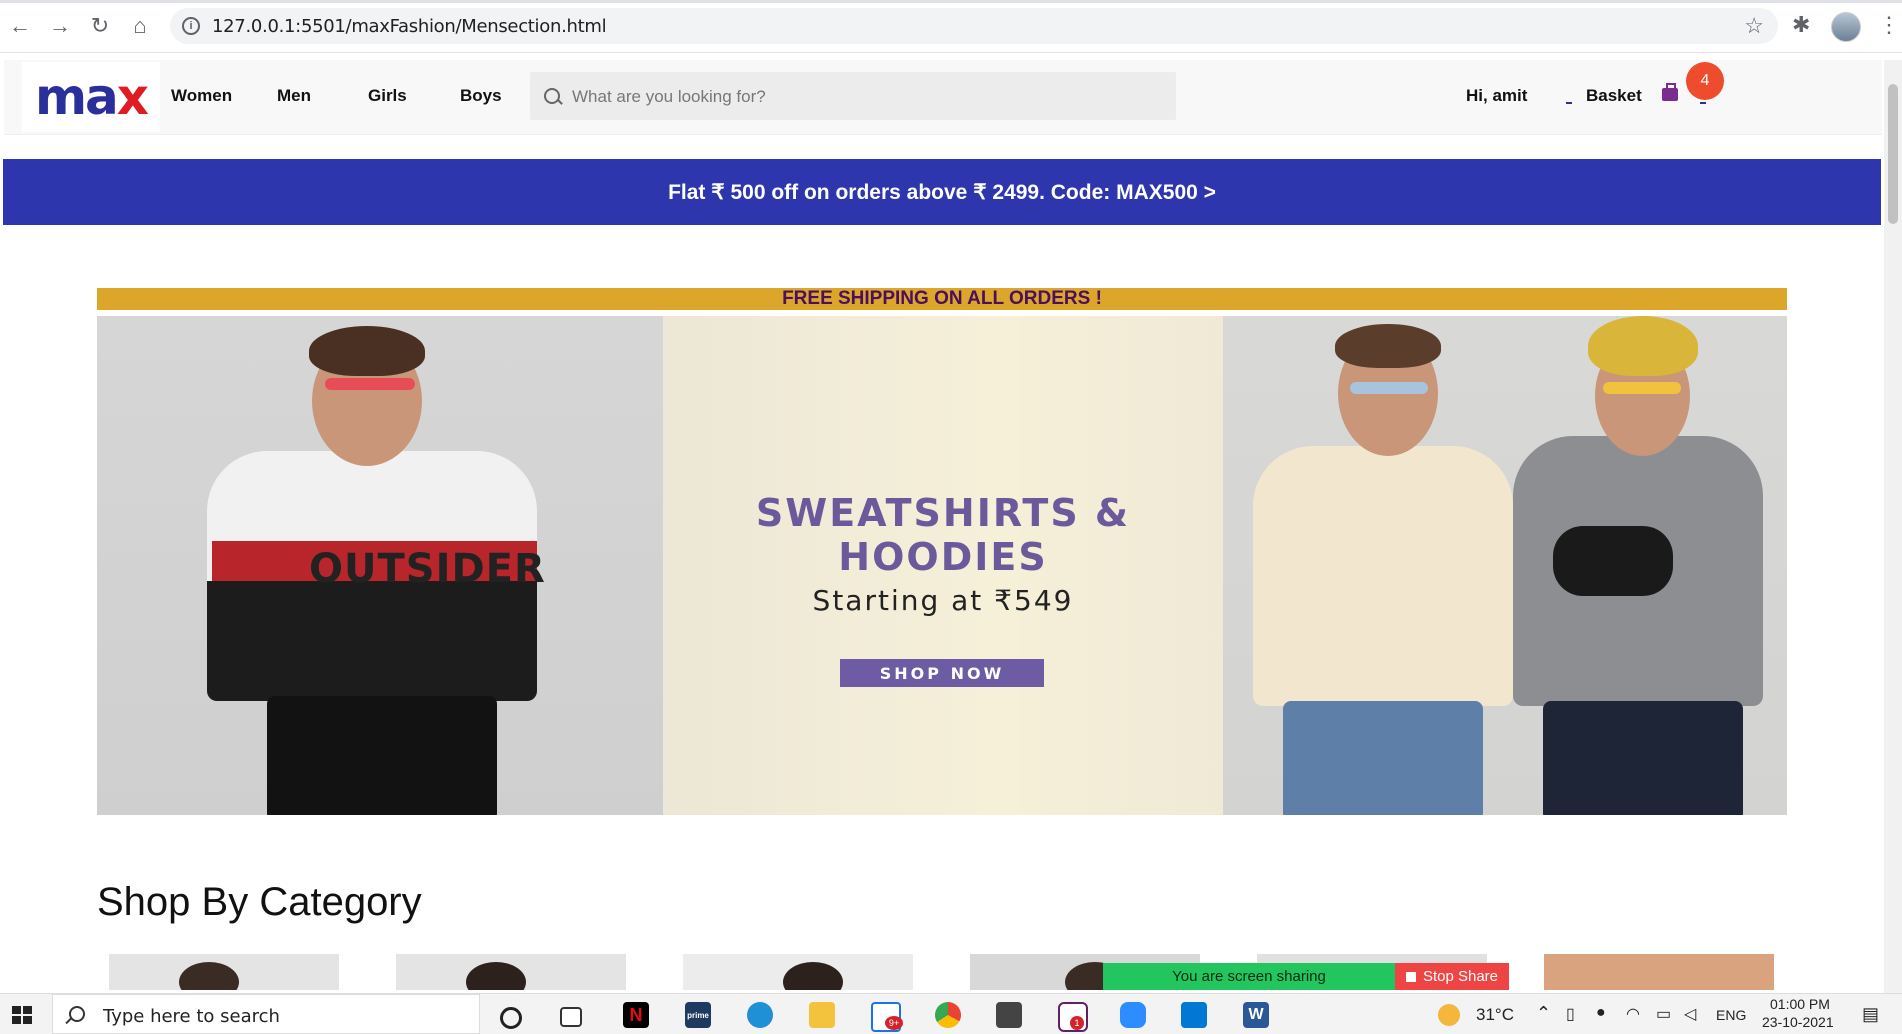 This screenshot has height=1034, width=1902. I want to click on site-info-icon: i, so click(191, 26).